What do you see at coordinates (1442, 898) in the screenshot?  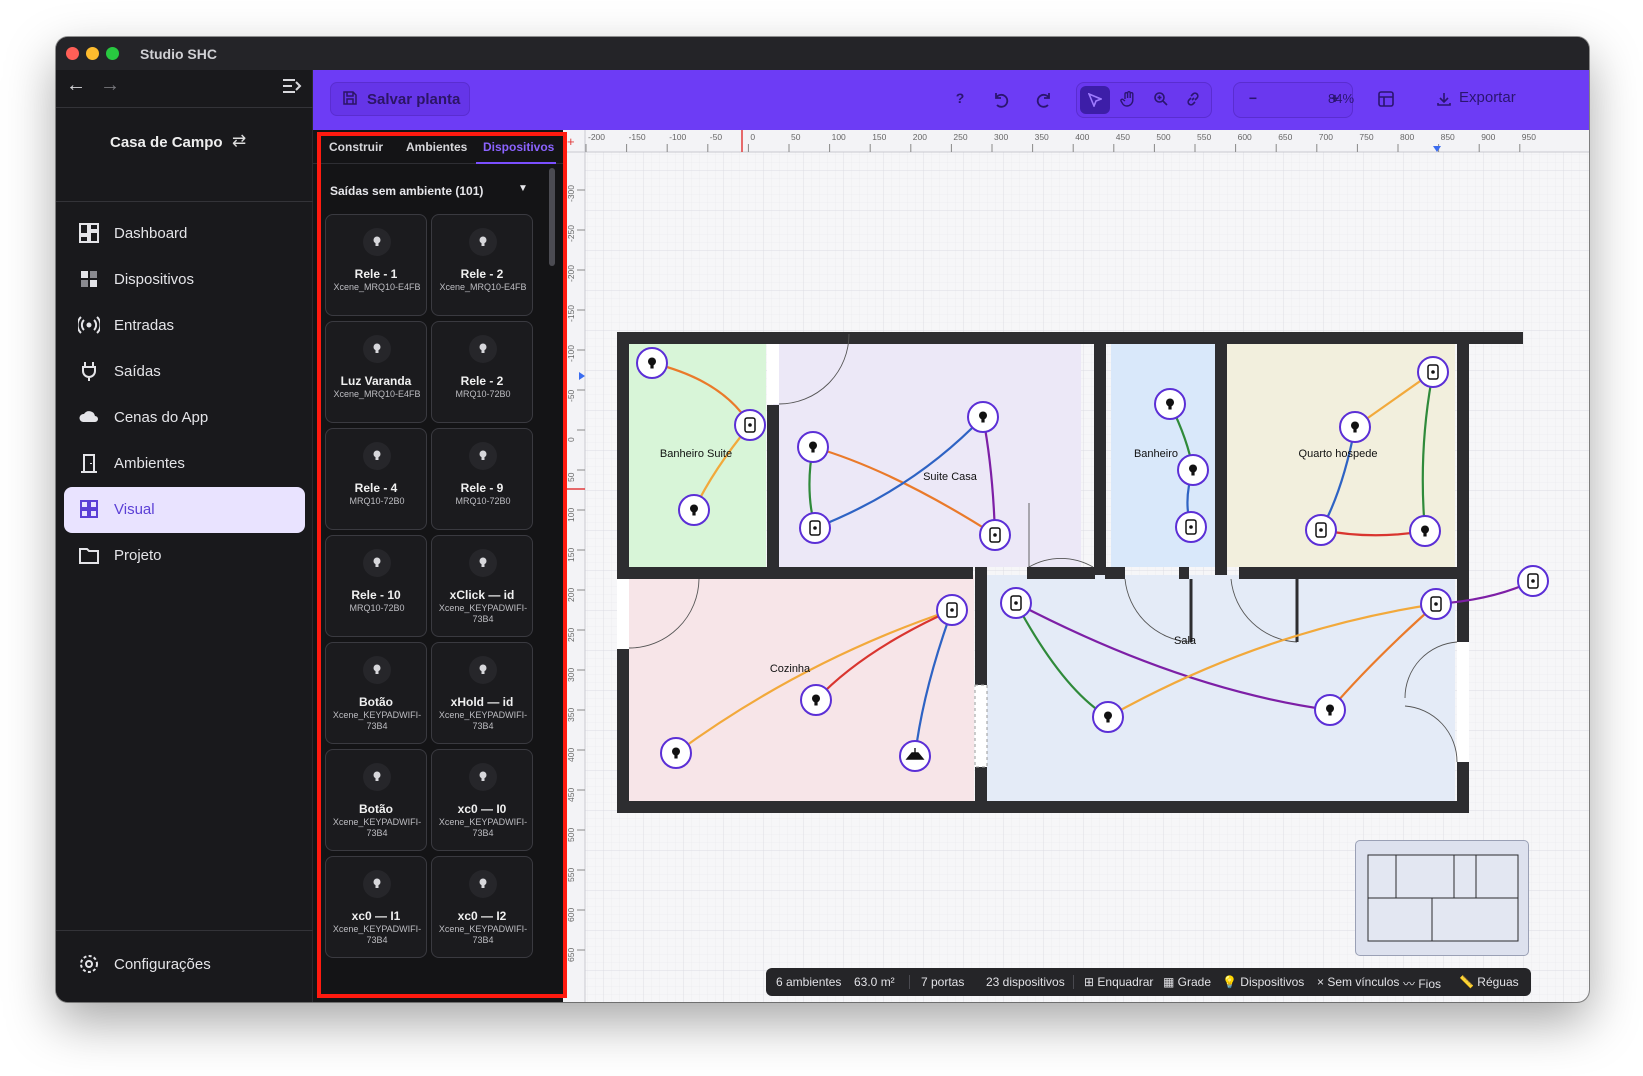 I see `minimap` at bounding box center [1442, 898].